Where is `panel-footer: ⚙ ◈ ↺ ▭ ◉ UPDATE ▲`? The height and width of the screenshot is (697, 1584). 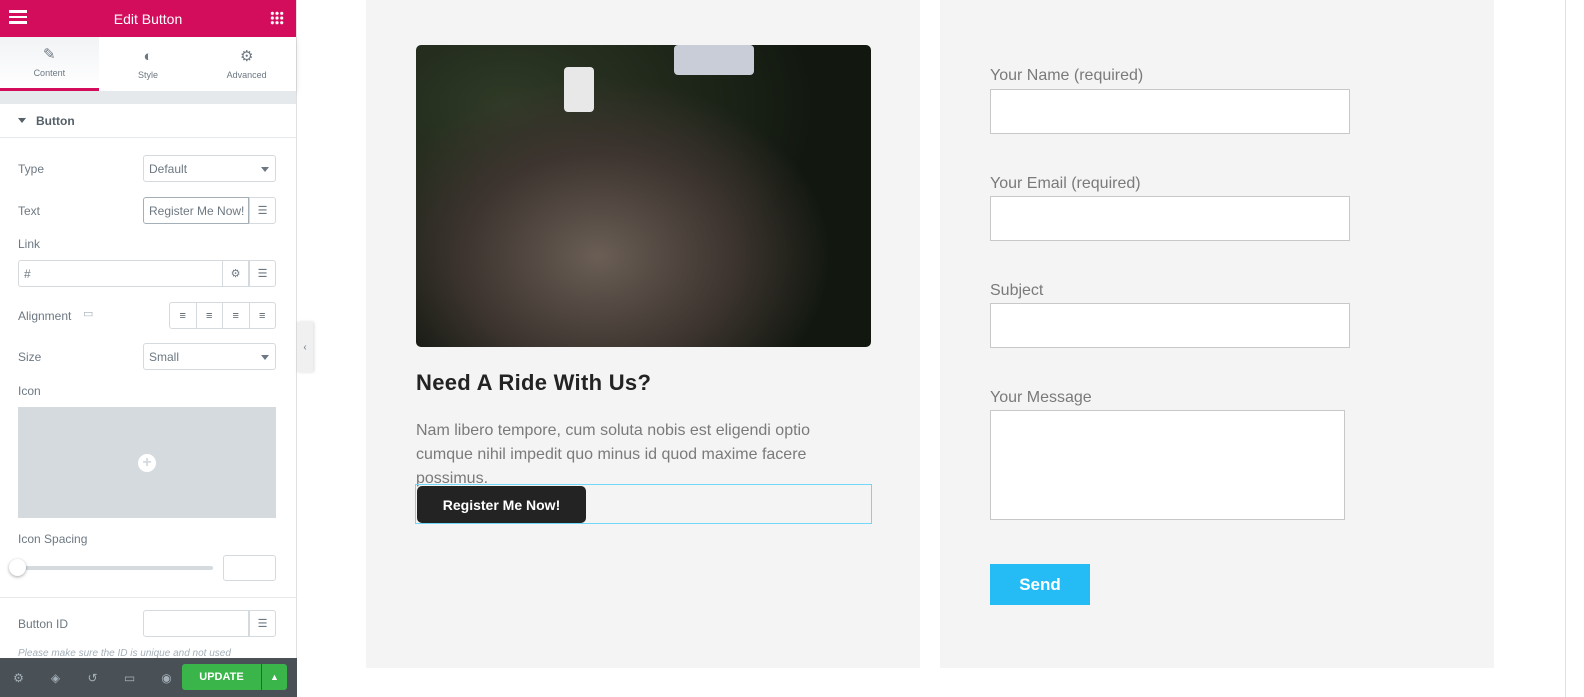 panel-footer: ⚙ ◈ ↺ ▭ ◉ UPDATE ▲ is located at coordinates (148, 677).